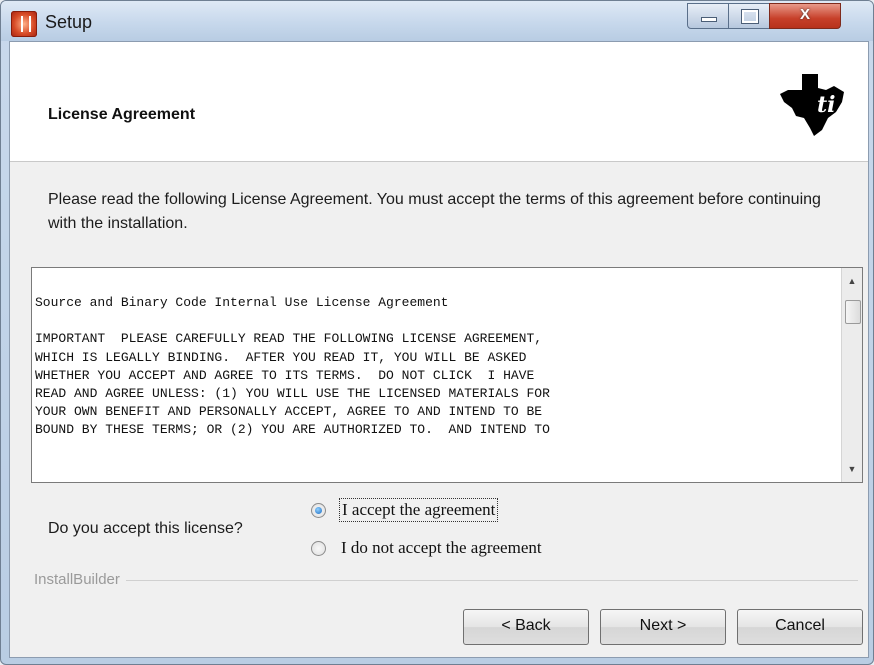 The image size is (874, 665). What do you see at coordinates (318, 510) in the screenshot?
I see `radio-button-checked` at bounding box center [318, 510].